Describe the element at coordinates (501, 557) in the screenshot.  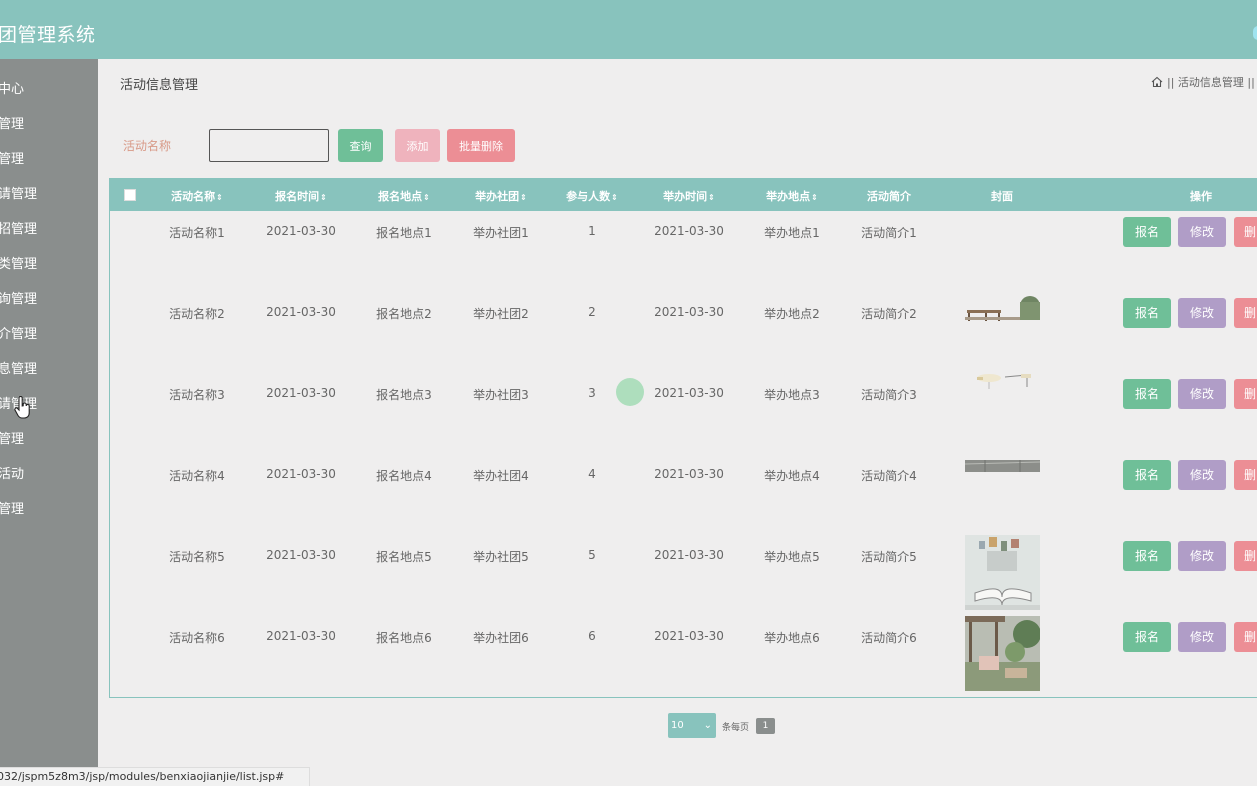
I see `cell-club: 举办社团5` at that location.